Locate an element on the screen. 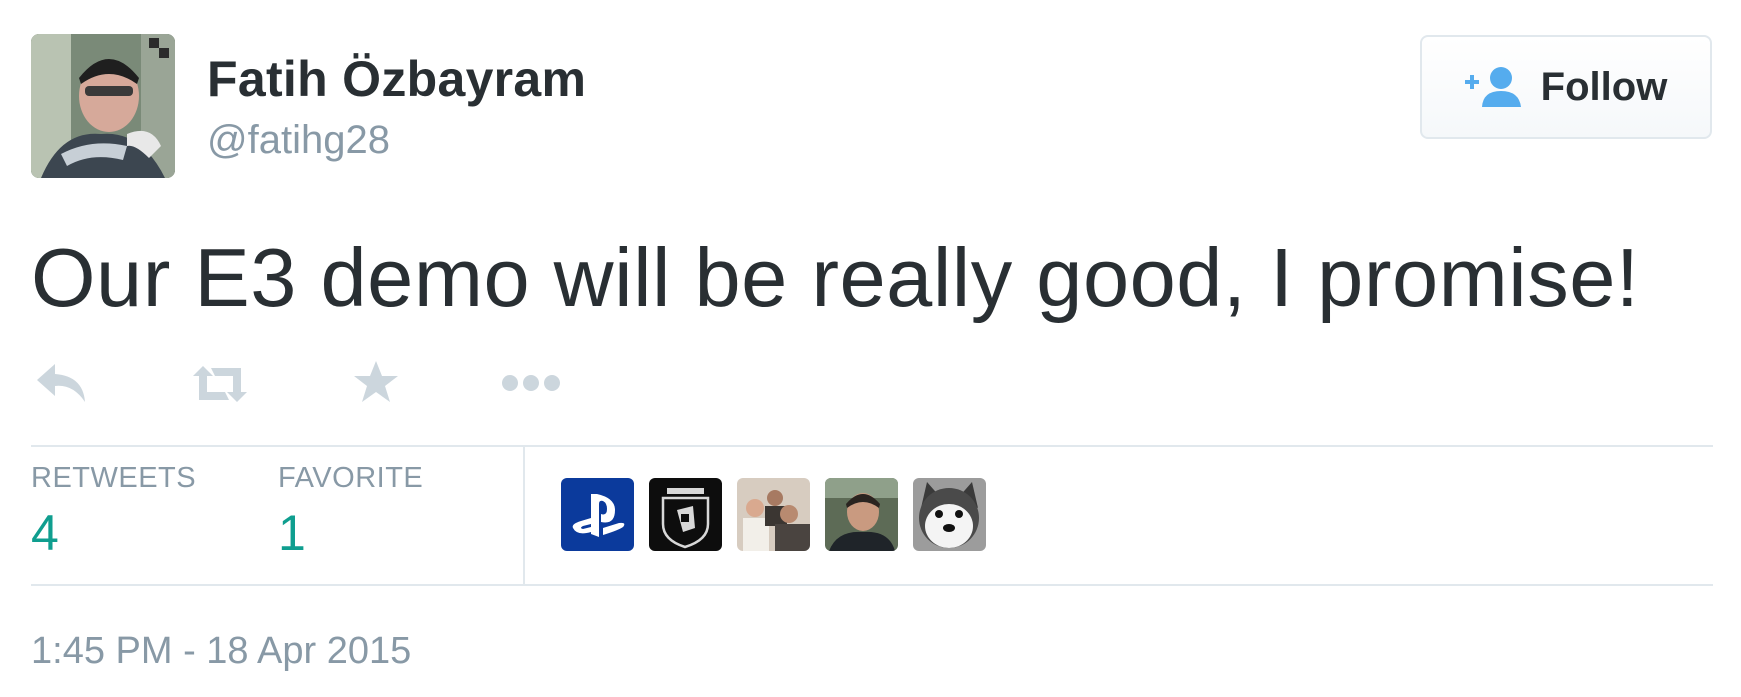  favorite-button is located at coordinates (376, 382).